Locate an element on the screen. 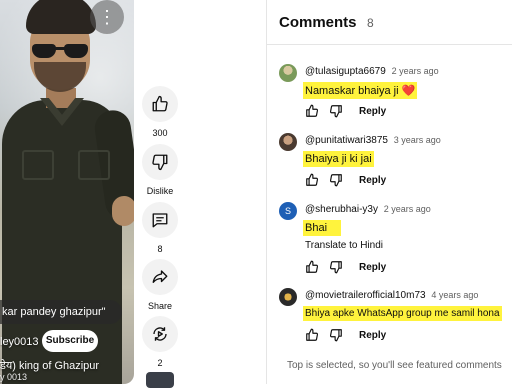 The height and width of the screenshot is (388, 512). comment-text: Bhai is located at coordinates (322, 228).